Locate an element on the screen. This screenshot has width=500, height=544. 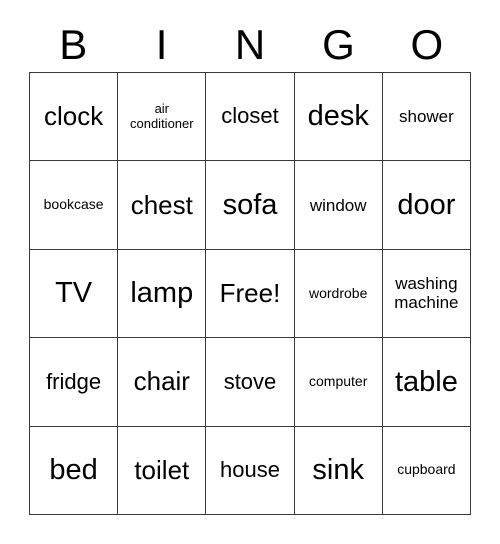
bingo-cell: closet is located at coordinates (250, 117).